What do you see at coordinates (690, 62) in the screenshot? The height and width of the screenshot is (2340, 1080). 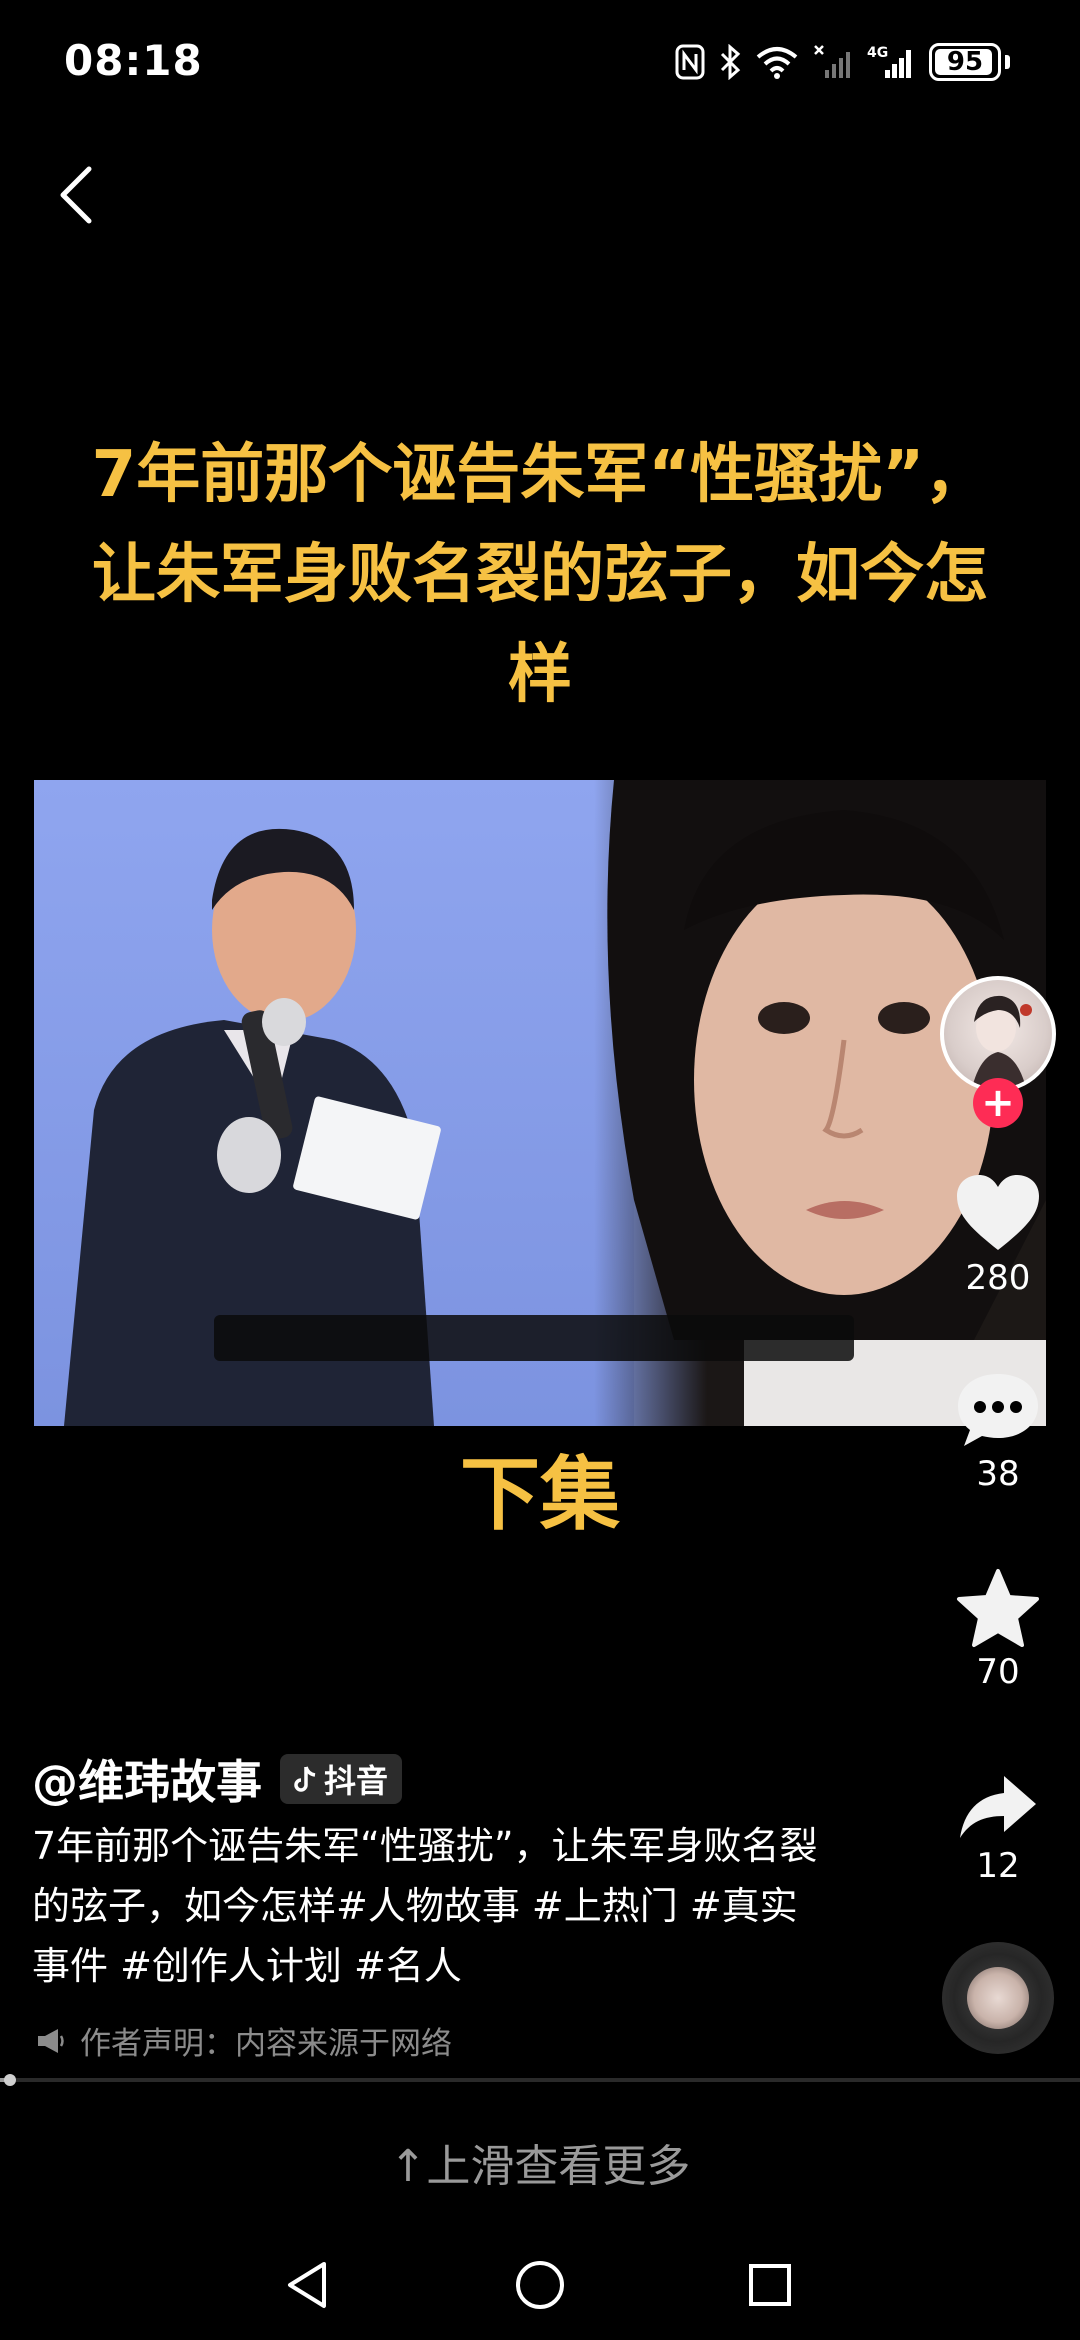 I see `nfc-icon` at bounding box center [690, 62].